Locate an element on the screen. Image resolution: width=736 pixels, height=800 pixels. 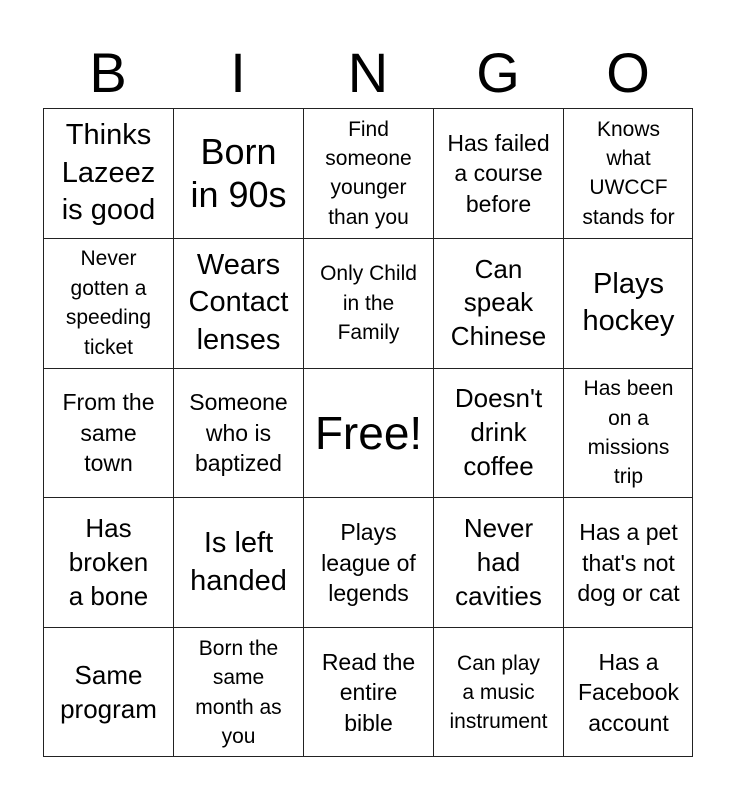
bingo-cell-text: Doesn't drink coffee is located at coordinates (498, 432).